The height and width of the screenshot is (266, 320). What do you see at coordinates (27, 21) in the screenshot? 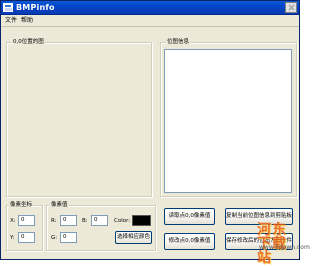
I see `menu-help: 帮助` at bounding box center [27, 21].